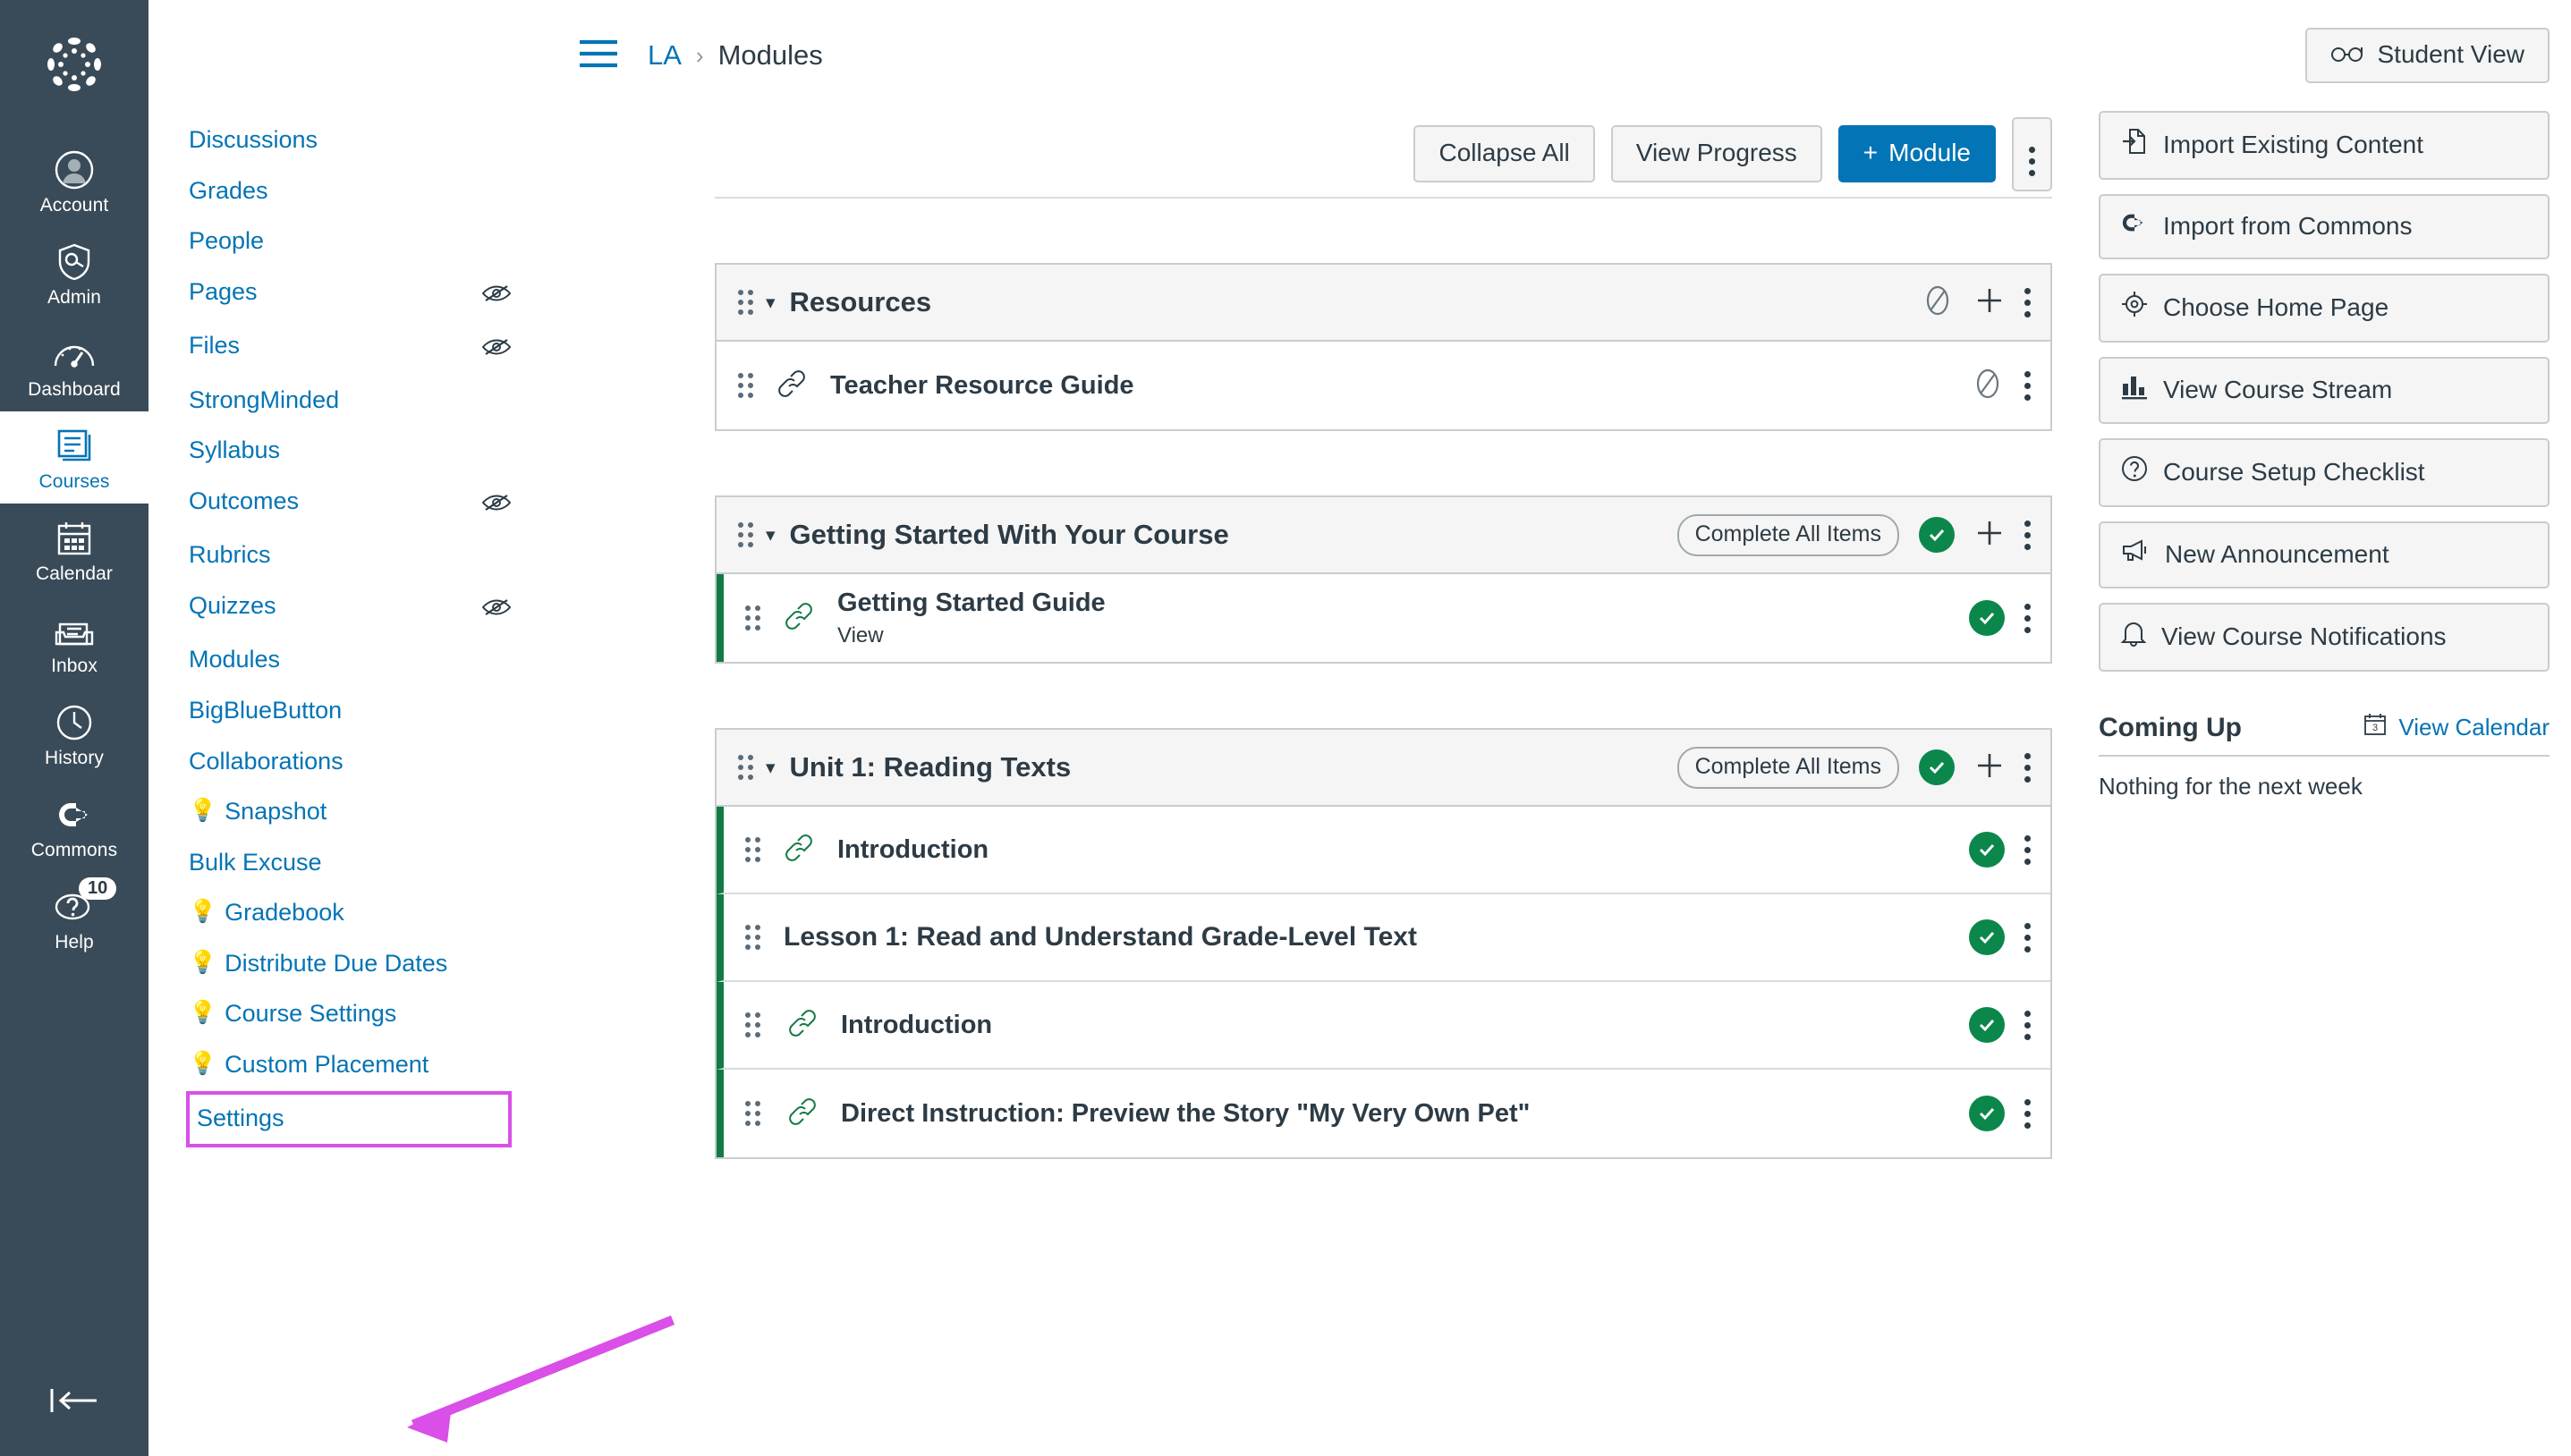 The image size is (2571, 1456). Describe the element at coordinates (598, 55) in the screenshot. I see `hamburger-menu-icon` at that location.